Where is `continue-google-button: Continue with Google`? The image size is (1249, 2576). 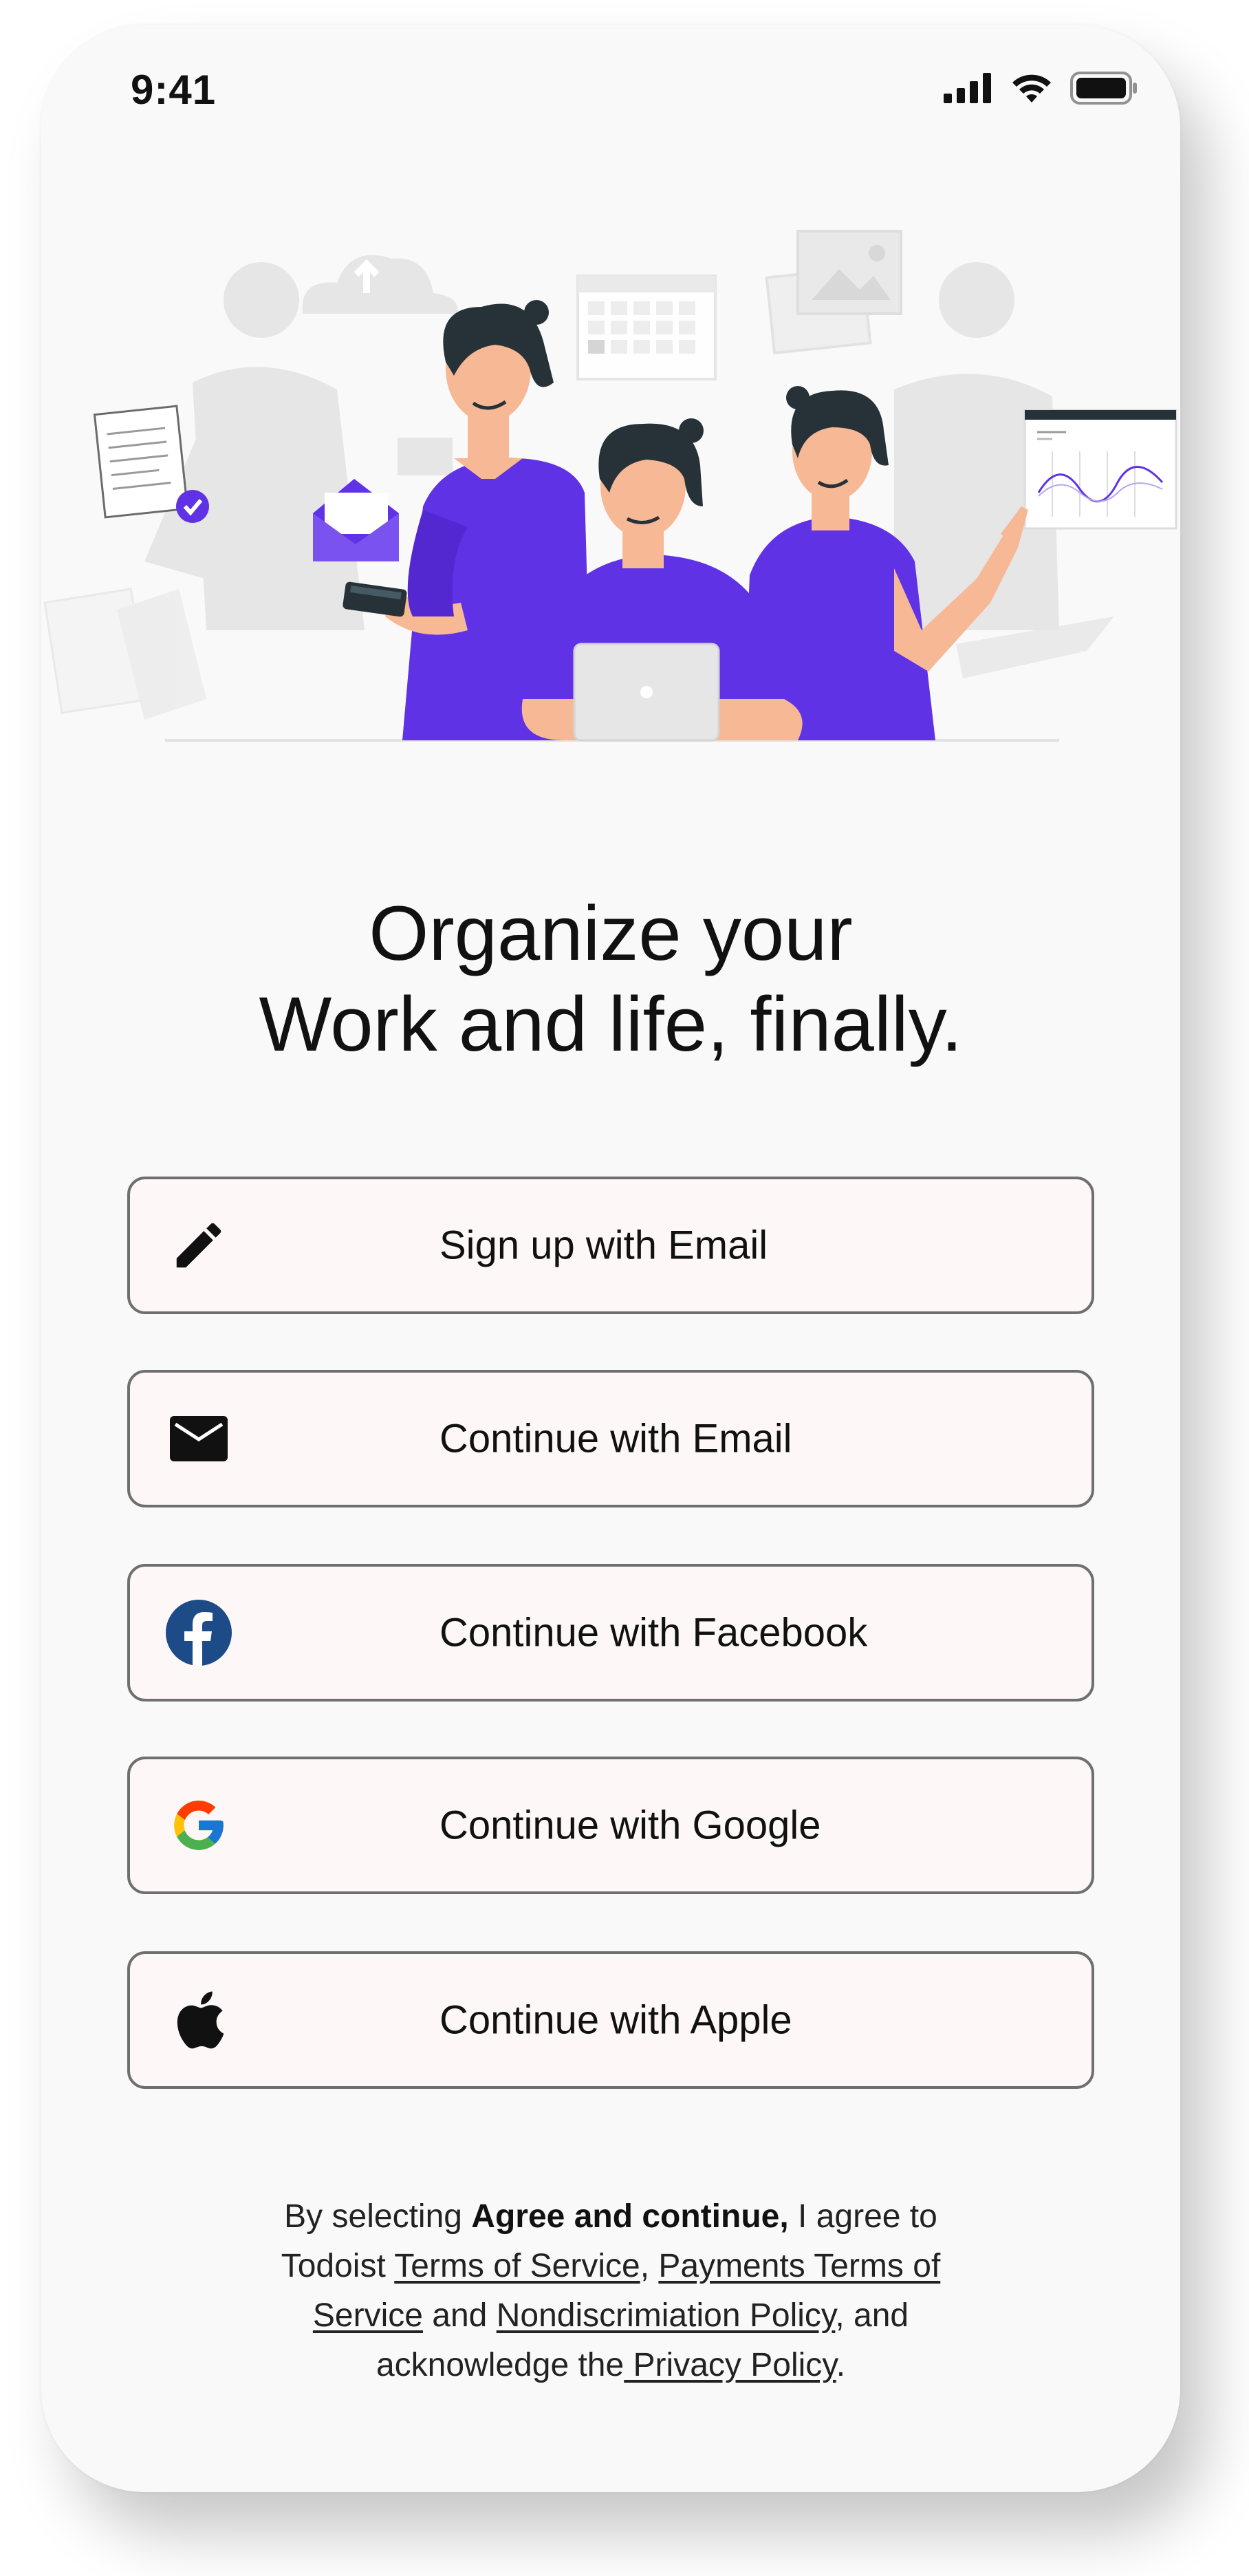 continue-google-button: Continue with Google is located at coordinates (610, 1825).